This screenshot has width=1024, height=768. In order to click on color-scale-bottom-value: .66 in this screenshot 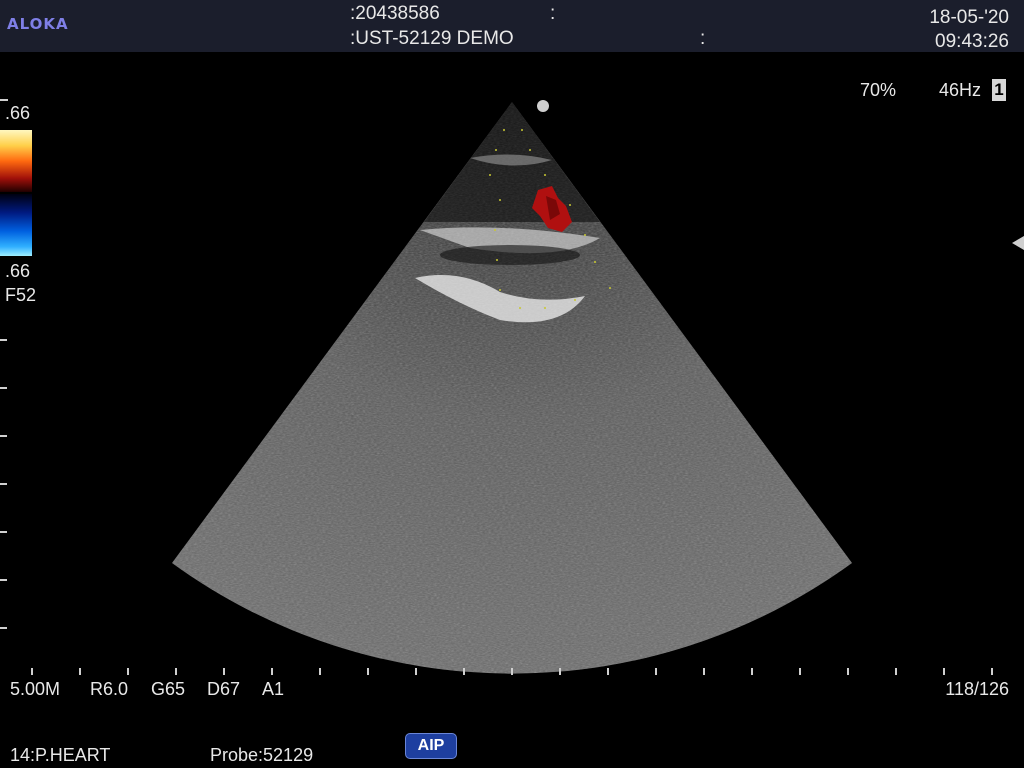, I will do `click(18, 271)`.